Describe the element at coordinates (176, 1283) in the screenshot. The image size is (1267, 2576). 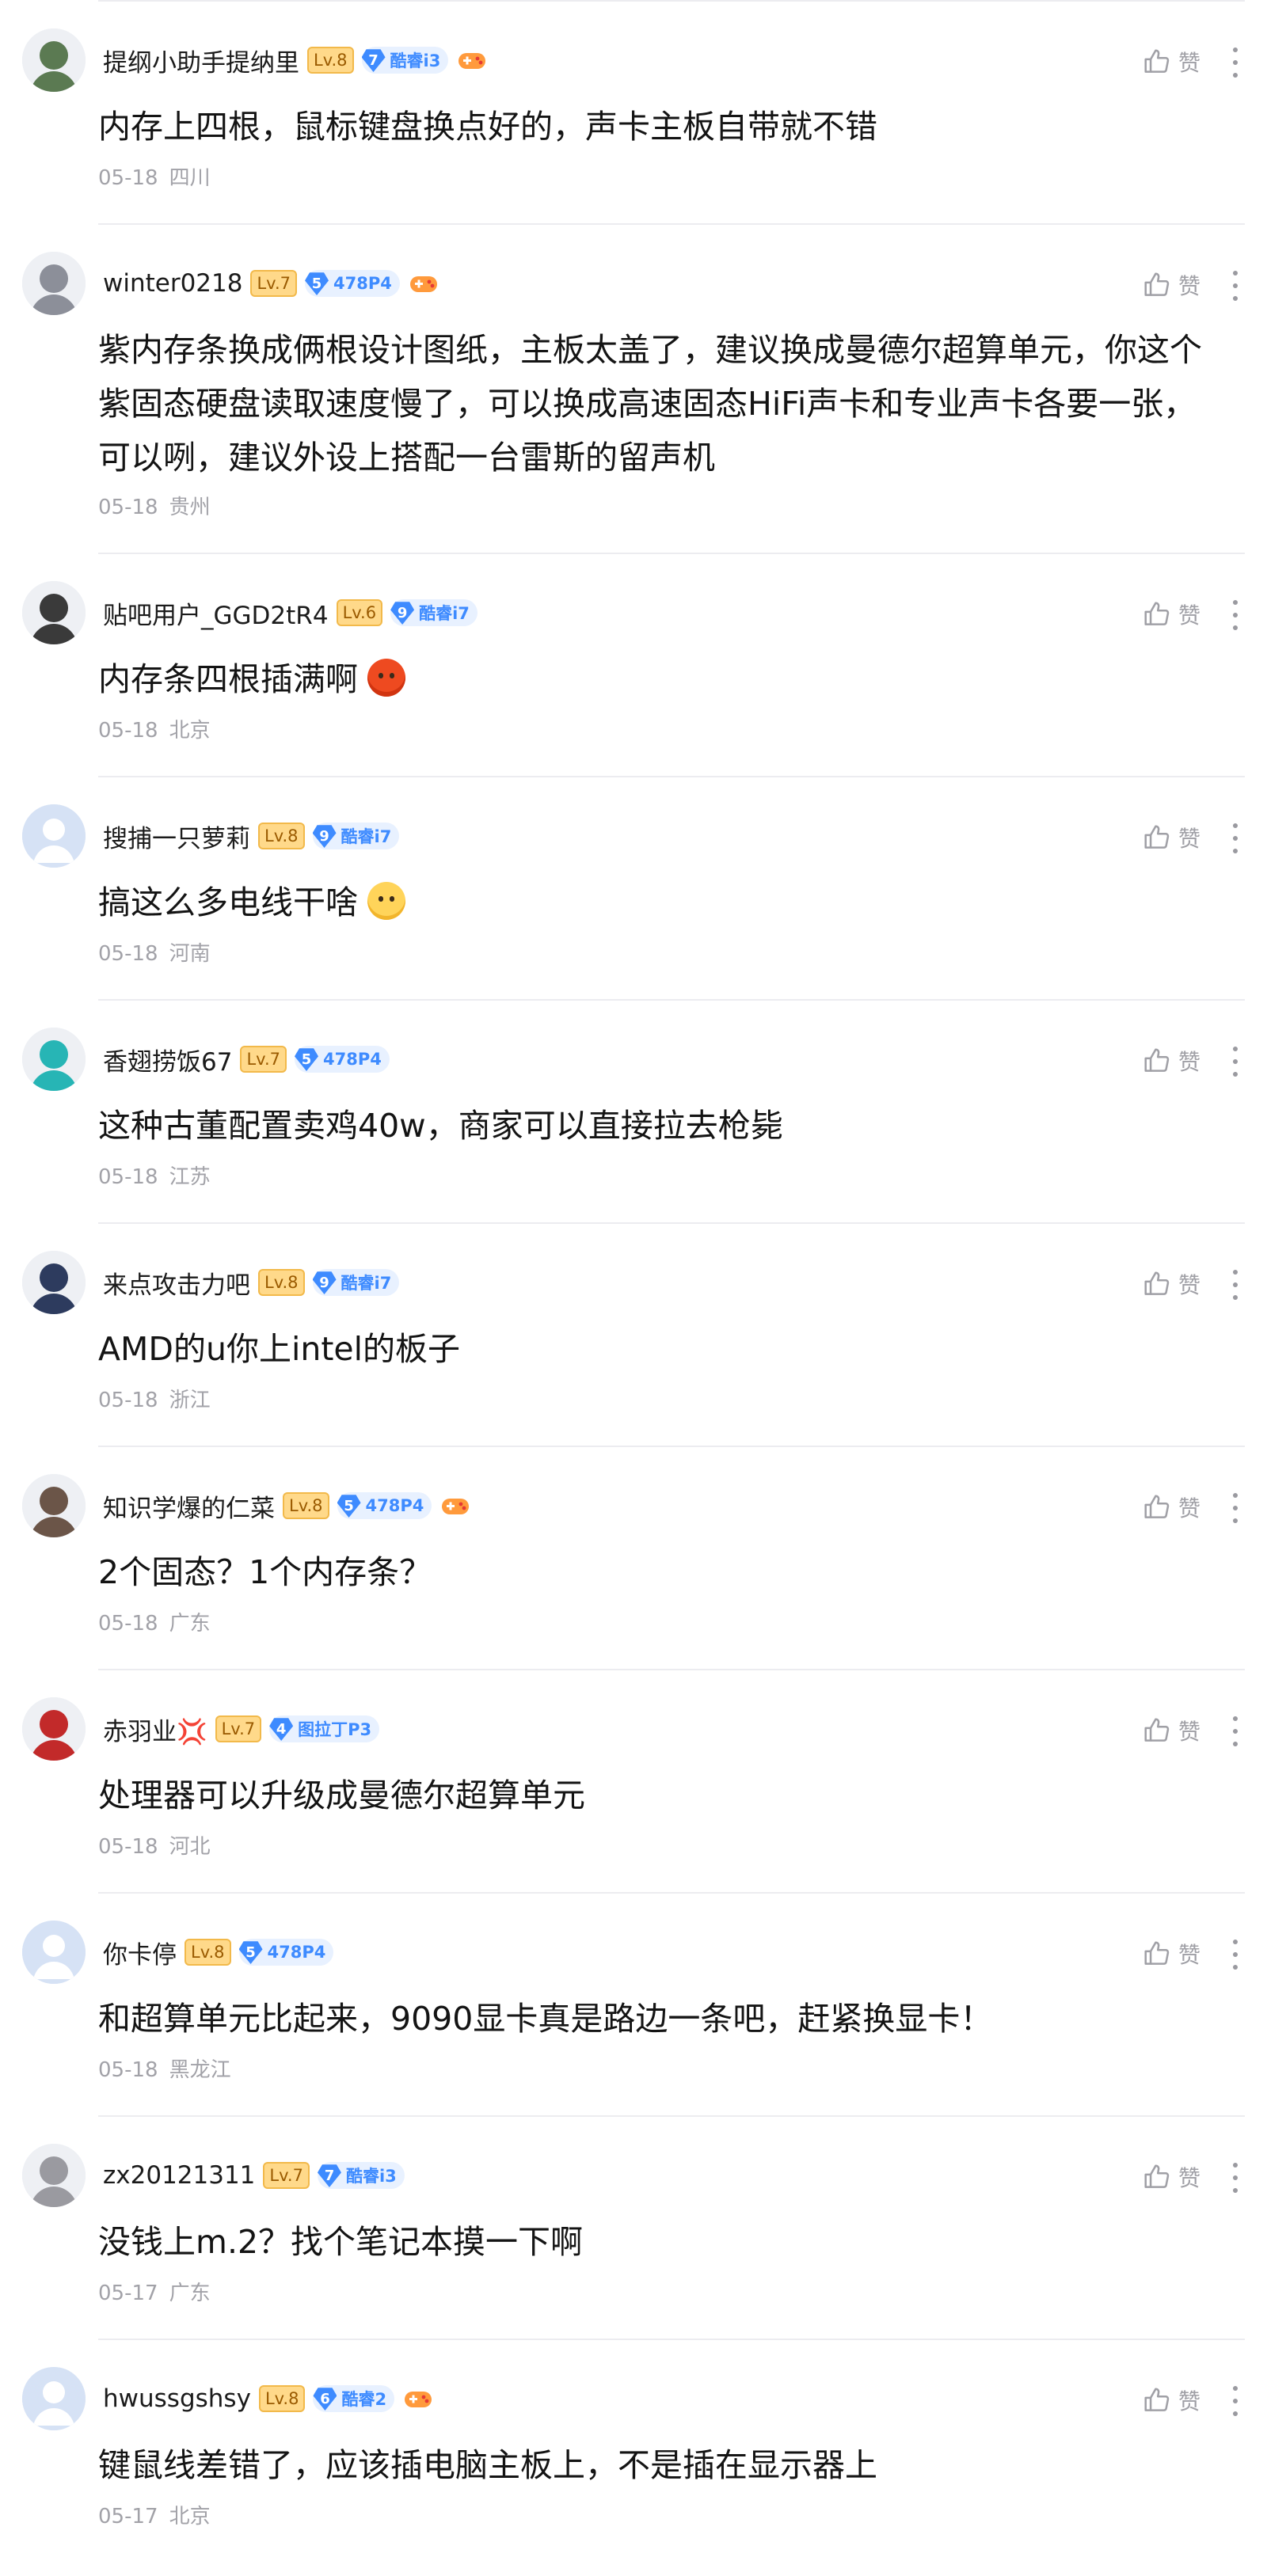
I see `username: 来点攻击力吧` at that location.